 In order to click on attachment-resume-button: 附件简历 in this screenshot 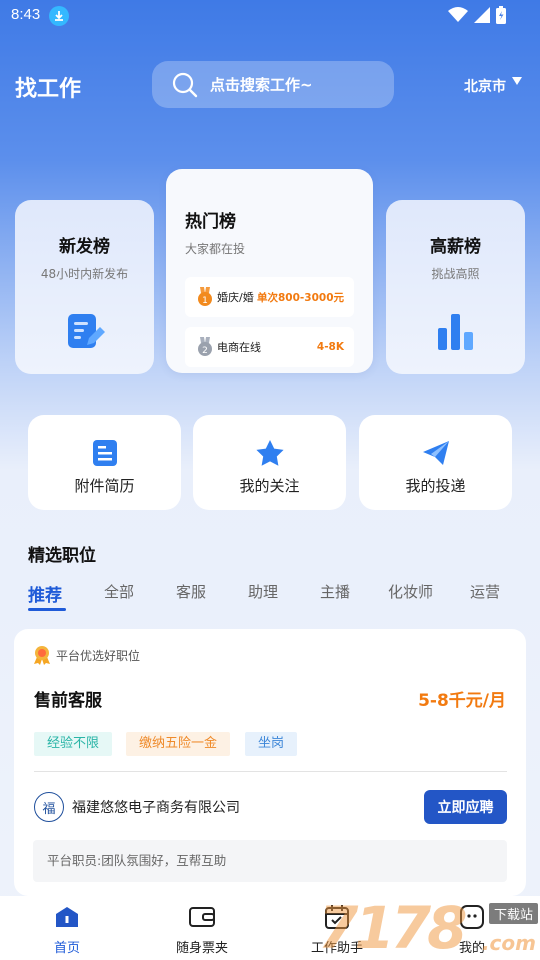, I will do `click(104, 462)`.